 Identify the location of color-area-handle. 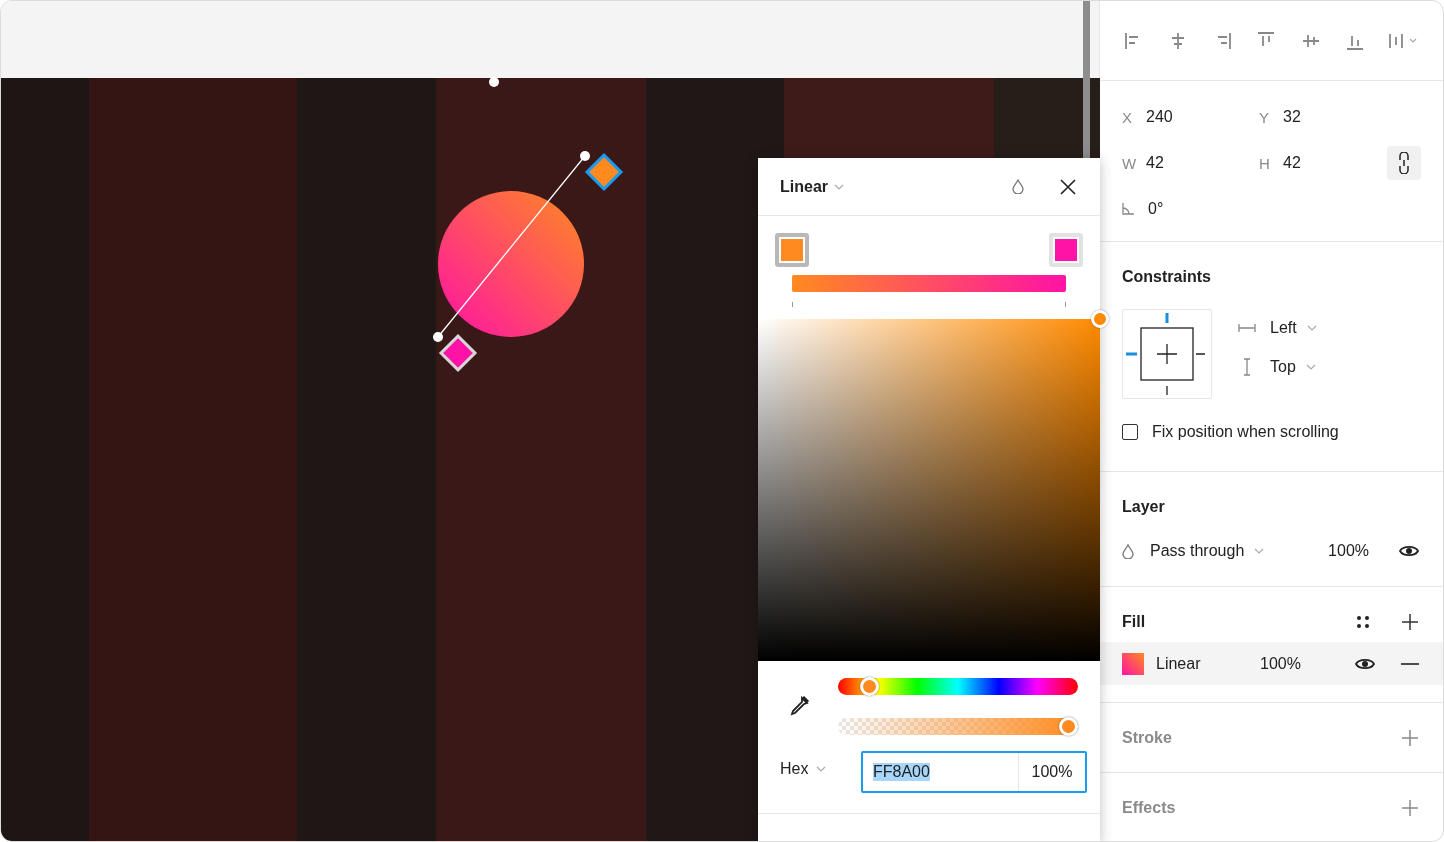
(1100, 319).